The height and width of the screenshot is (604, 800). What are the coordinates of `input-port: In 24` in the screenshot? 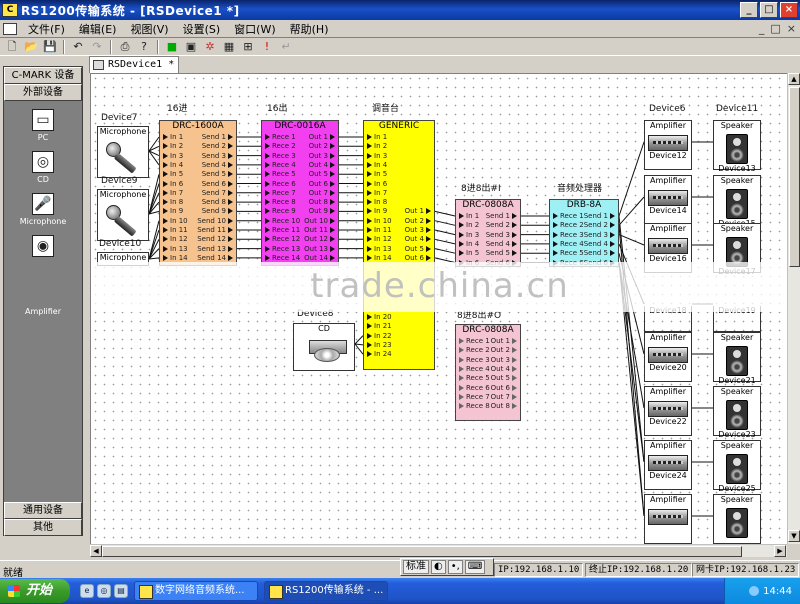 It's located at (379, 354).